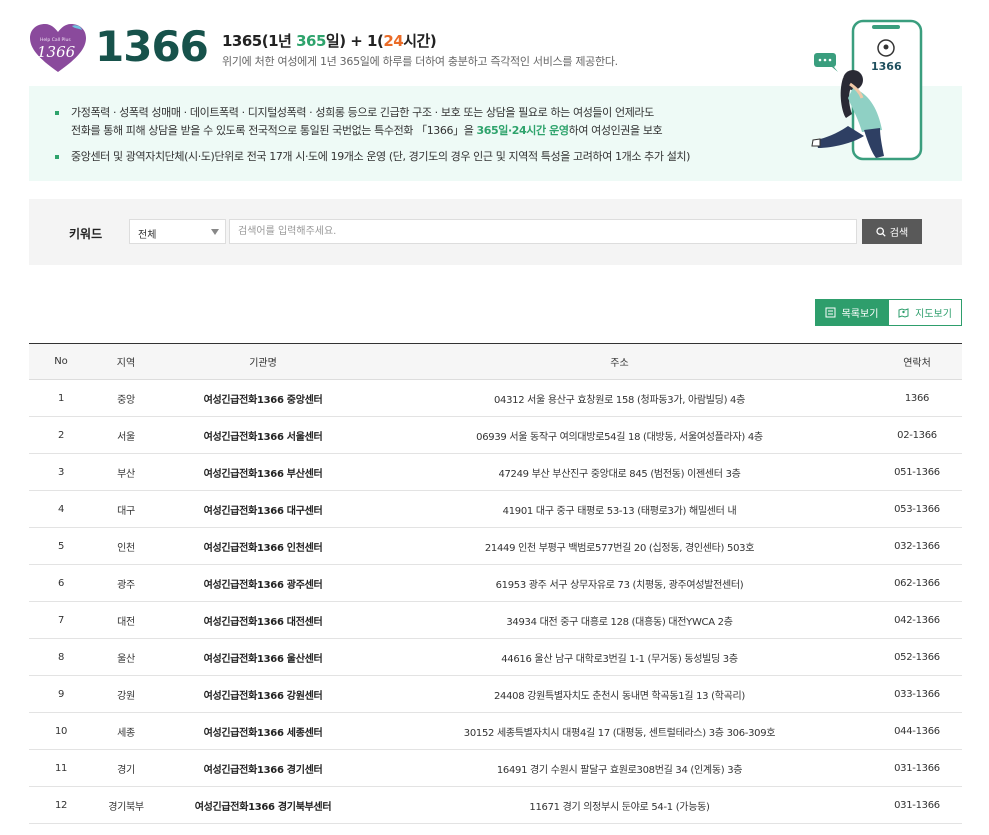 This screenshot has height=835, width=989. What do you see at coordinates (152, 46) in the screenshot?
I see `service-number: 1366` at bounding box center [152, 46].